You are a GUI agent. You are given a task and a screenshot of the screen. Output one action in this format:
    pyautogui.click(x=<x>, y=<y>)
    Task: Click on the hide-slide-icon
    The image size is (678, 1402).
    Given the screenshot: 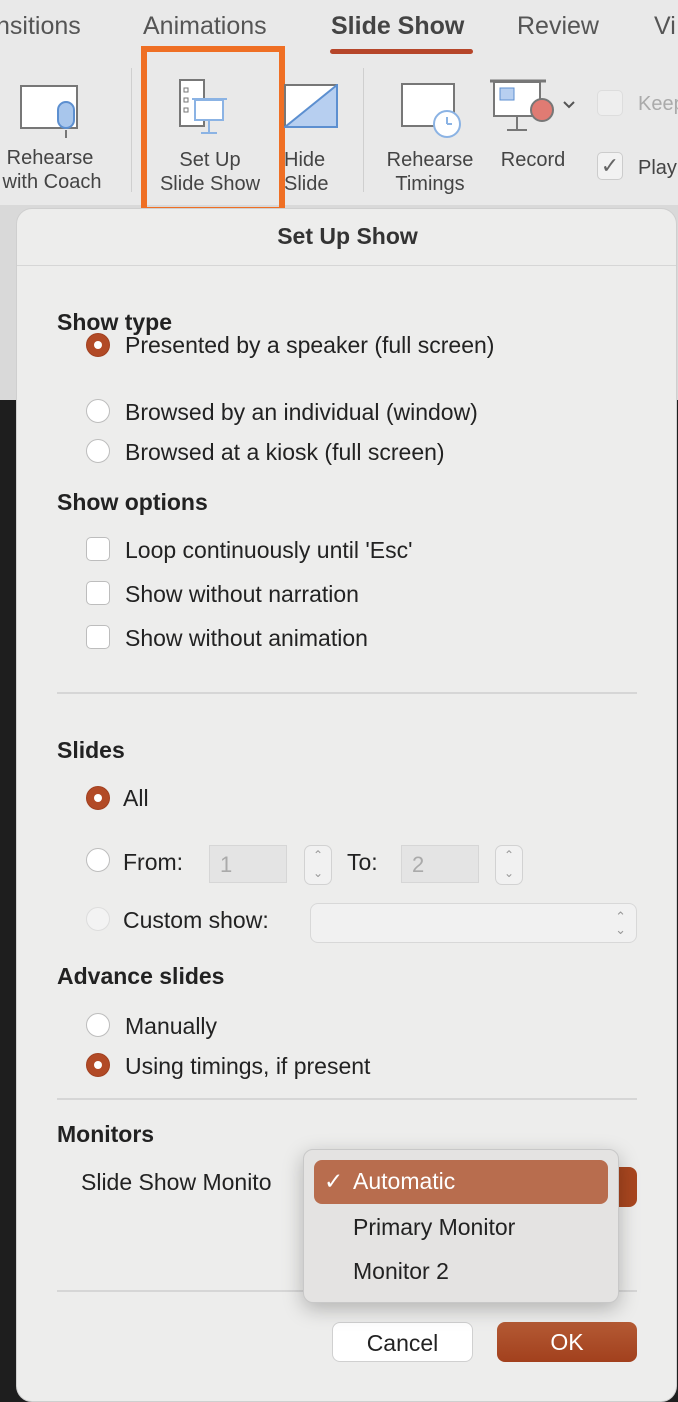 What is the action you would take?
    pyautogui.click(x=311, y=106)
    